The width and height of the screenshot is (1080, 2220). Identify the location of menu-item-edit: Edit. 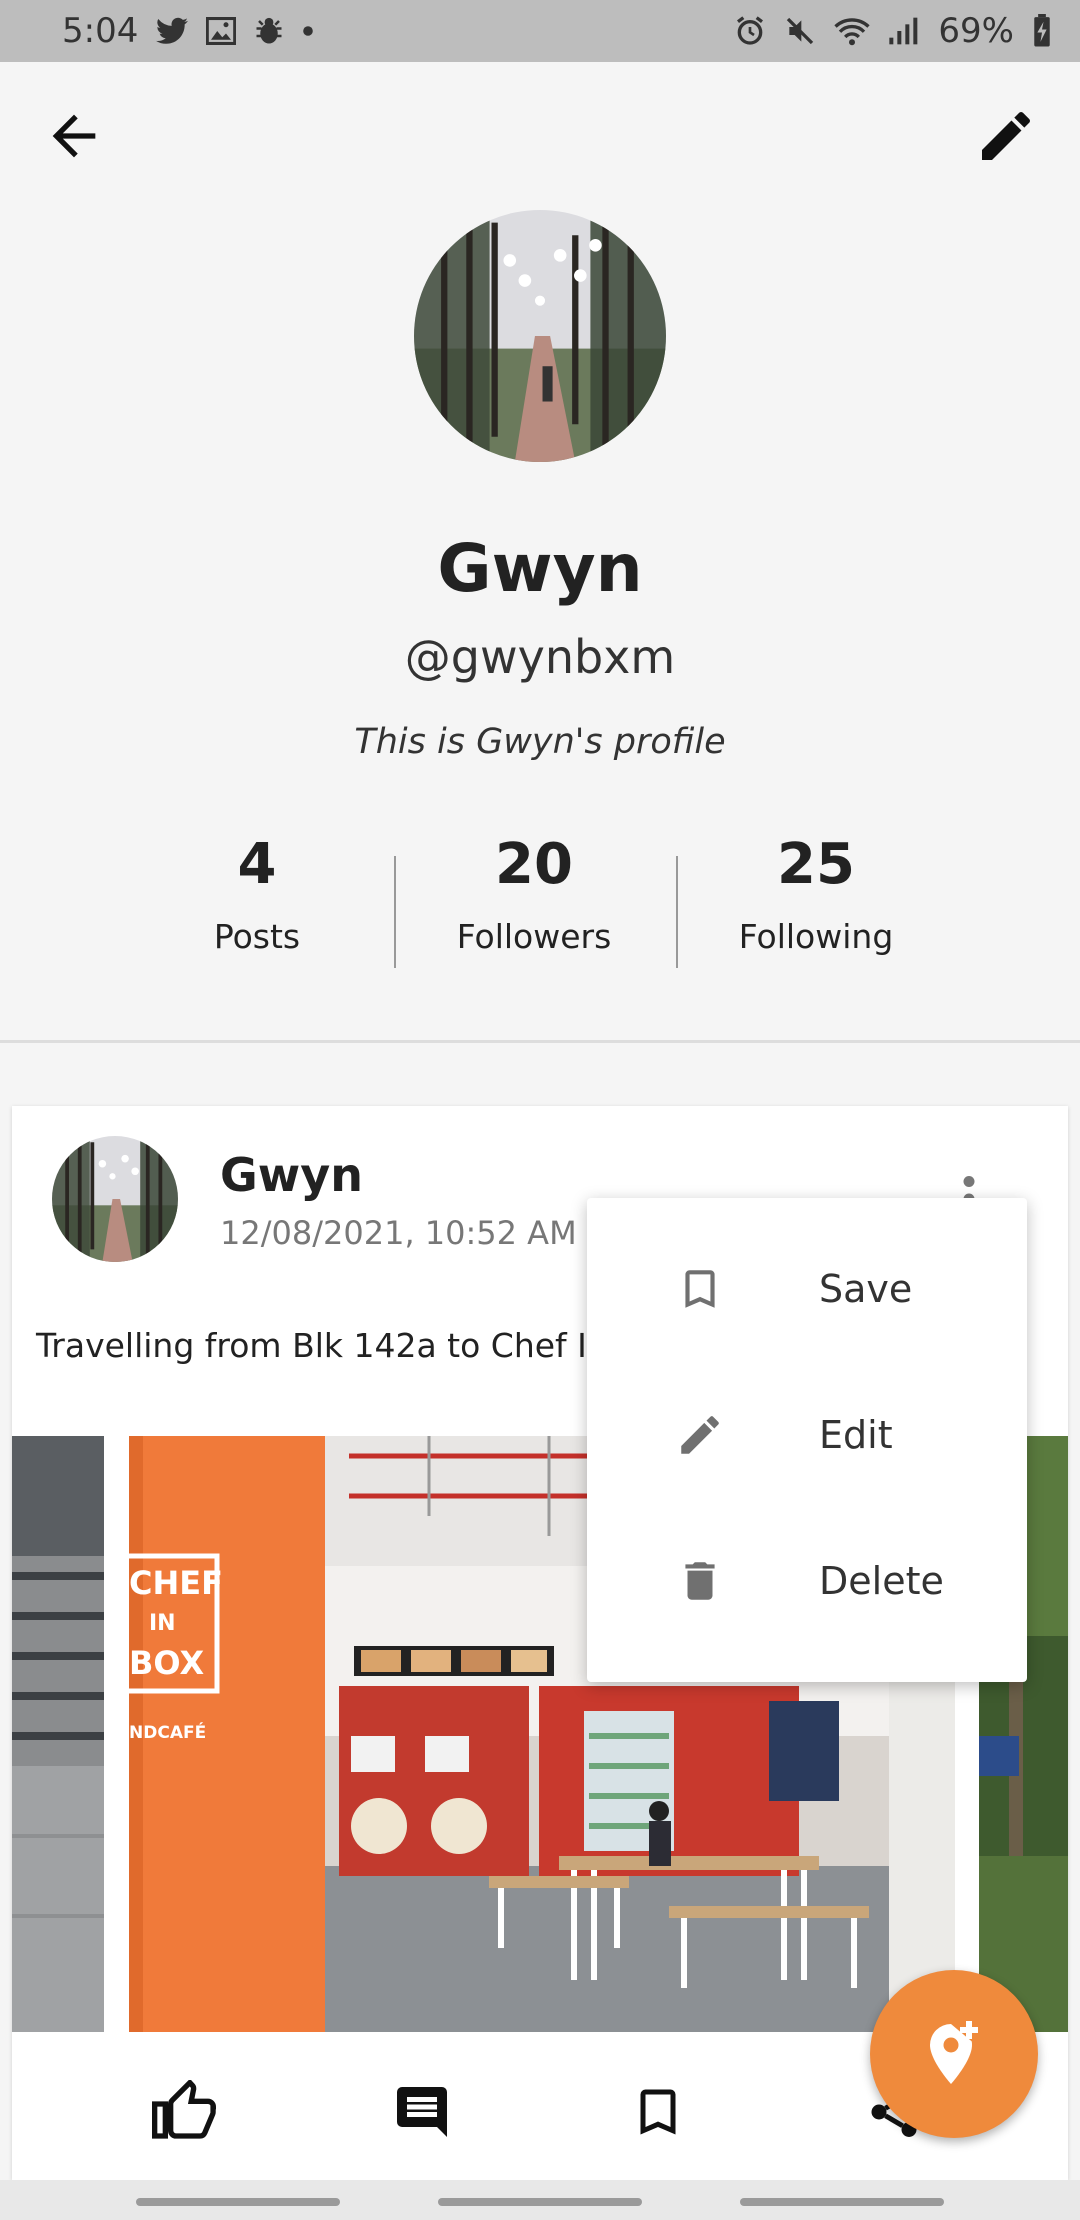
(807, 1435).